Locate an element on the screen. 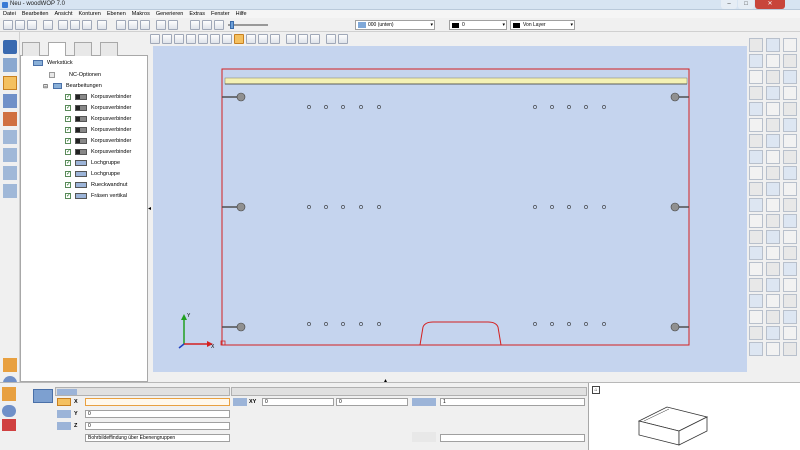  cut-icon is located at coordinates (63, 25).